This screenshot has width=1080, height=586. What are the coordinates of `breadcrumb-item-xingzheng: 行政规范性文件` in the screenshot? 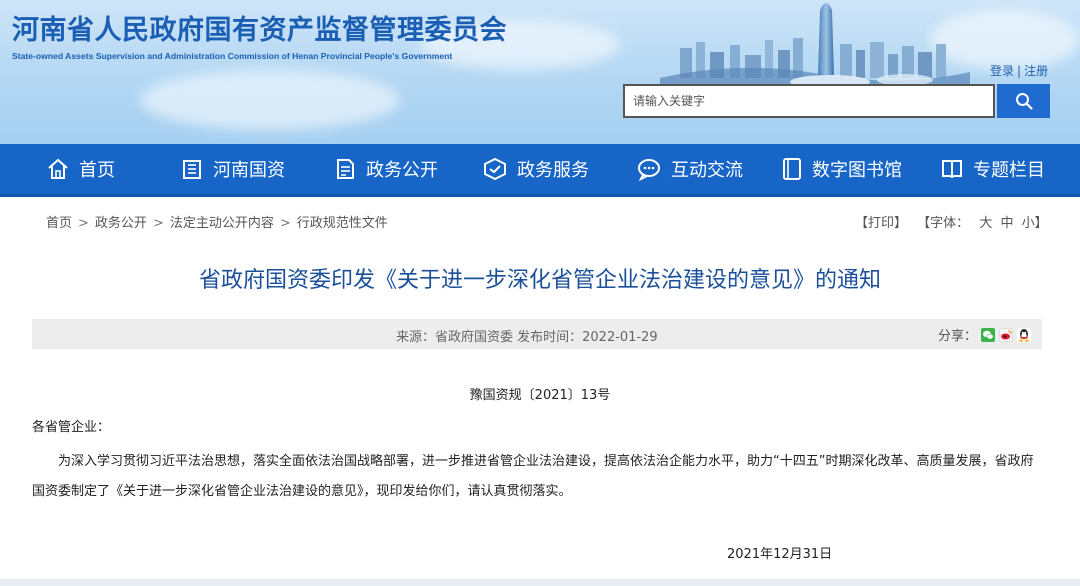 It's located at (342, 223).